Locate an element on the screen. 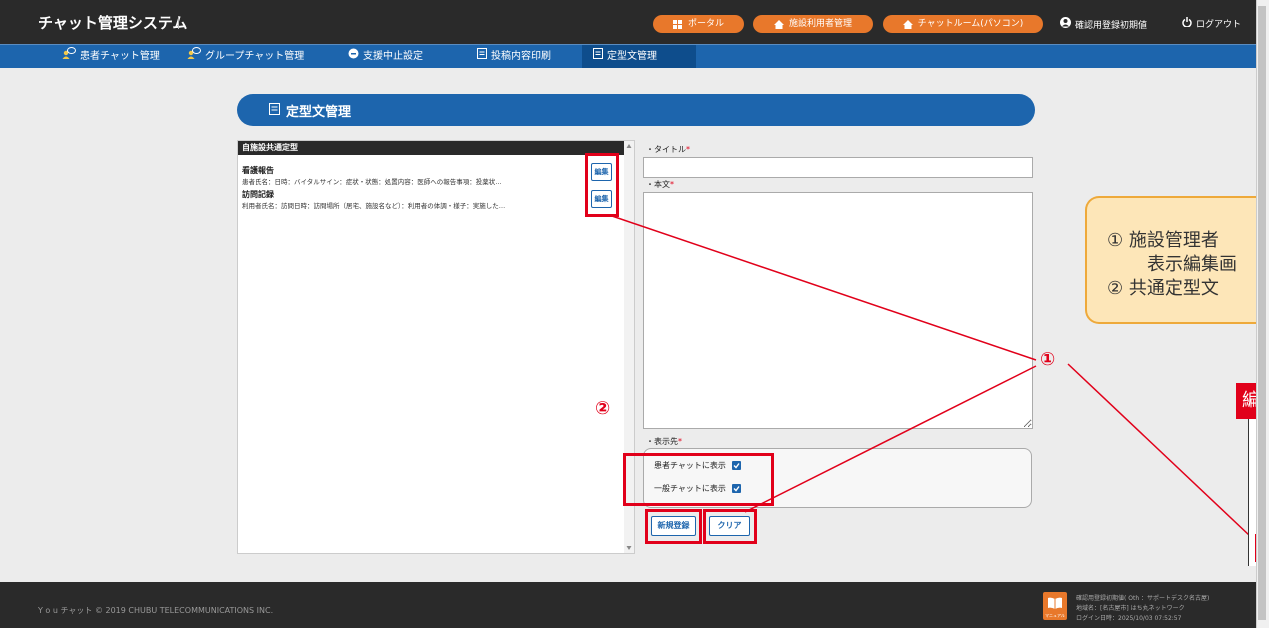 The height and width of the screenshot is (628, 1269). footer-region-info: 地域名：[名古屋市] はち丸ネットワーク is located at coordinates (1130, 608).